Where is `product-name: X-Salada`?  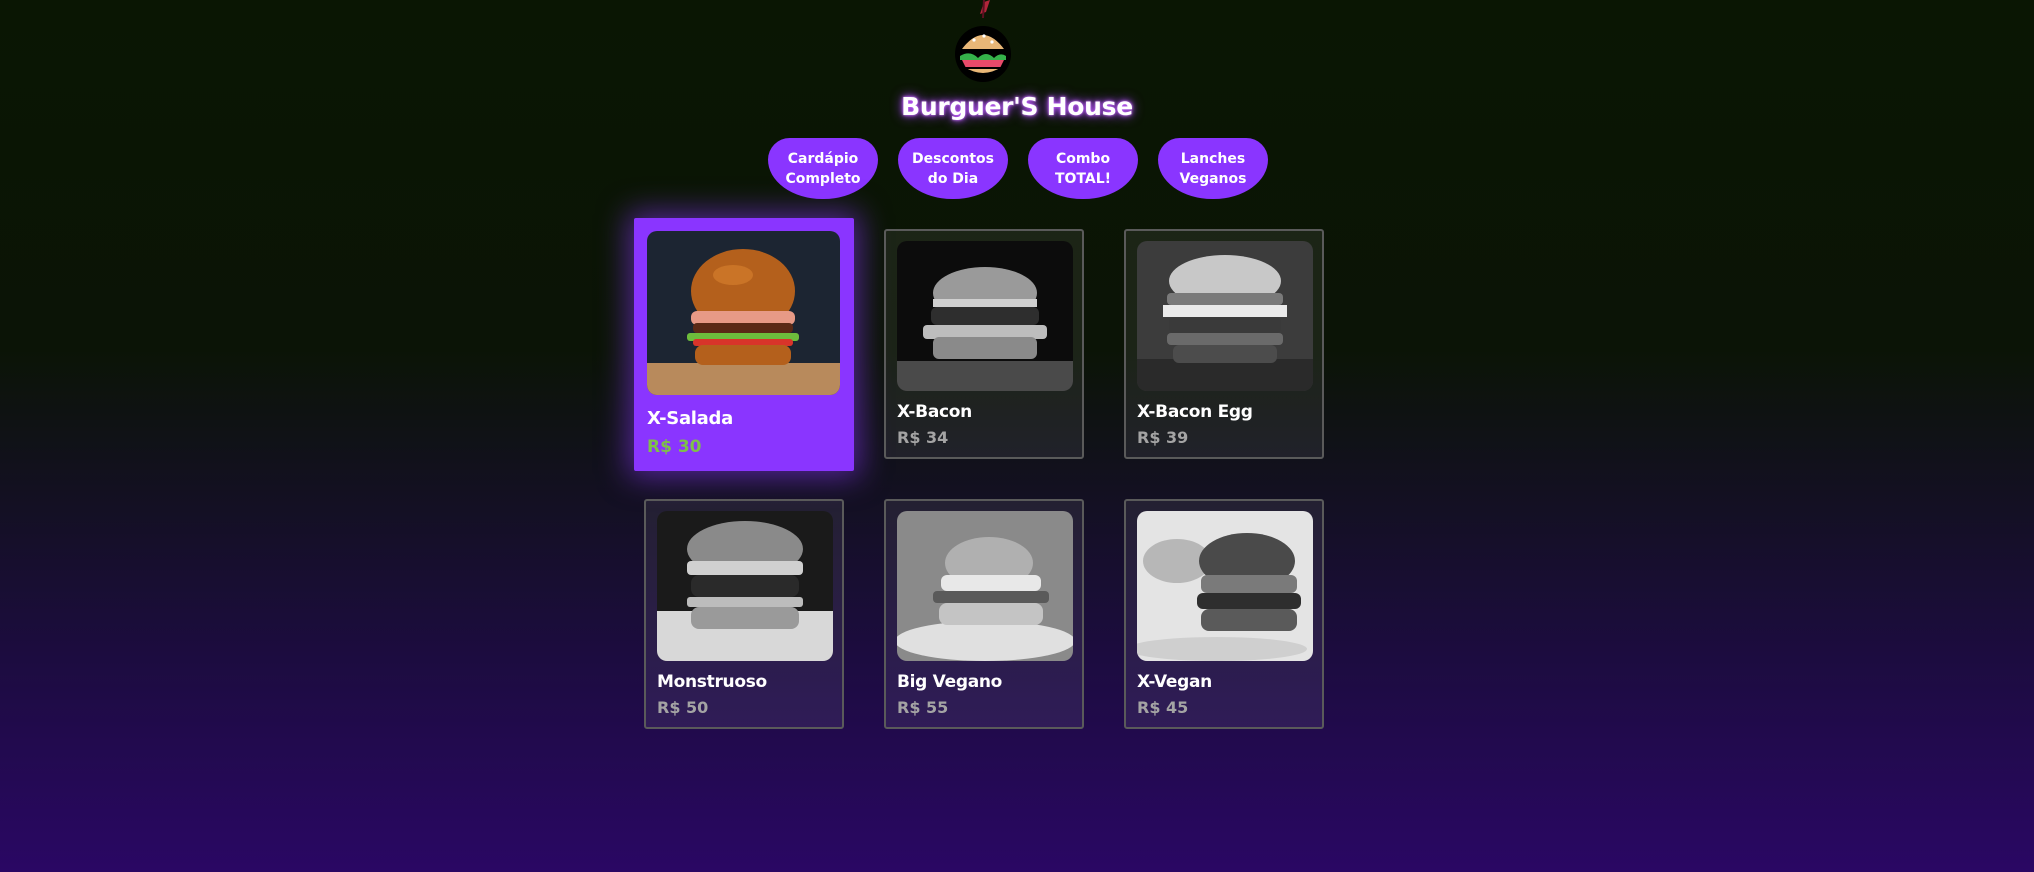
product-name: X-Salada is located at coordinates (690, 418).